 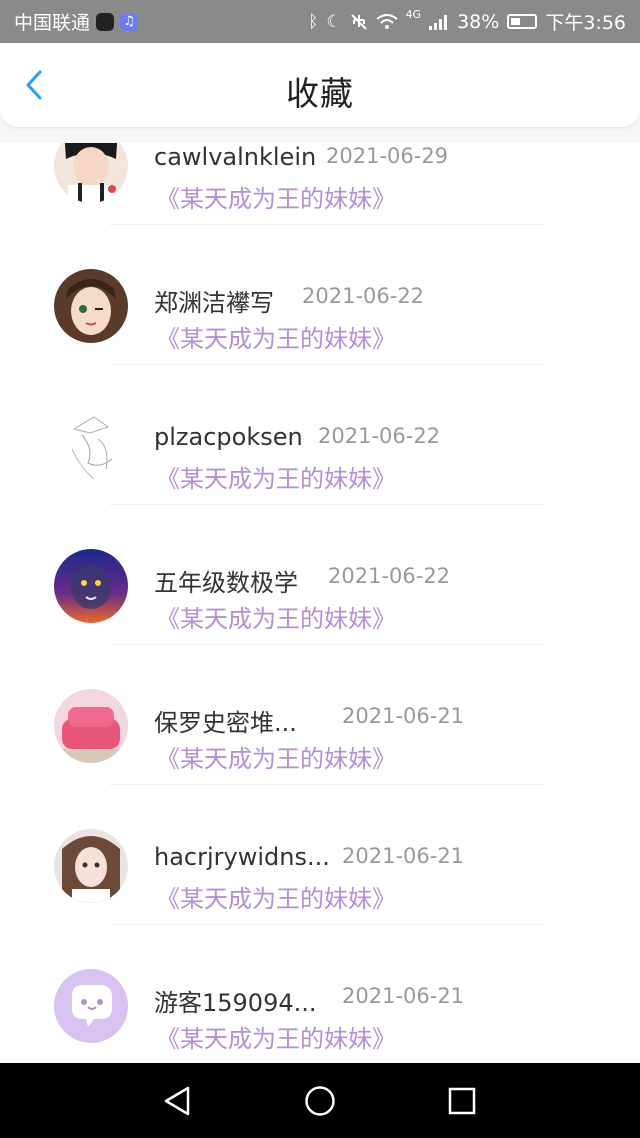 I want to click on list-item: 郑渊洁襻写 2021-06-22 《某天成为王的妹妹》, so click(x=320, y=289).